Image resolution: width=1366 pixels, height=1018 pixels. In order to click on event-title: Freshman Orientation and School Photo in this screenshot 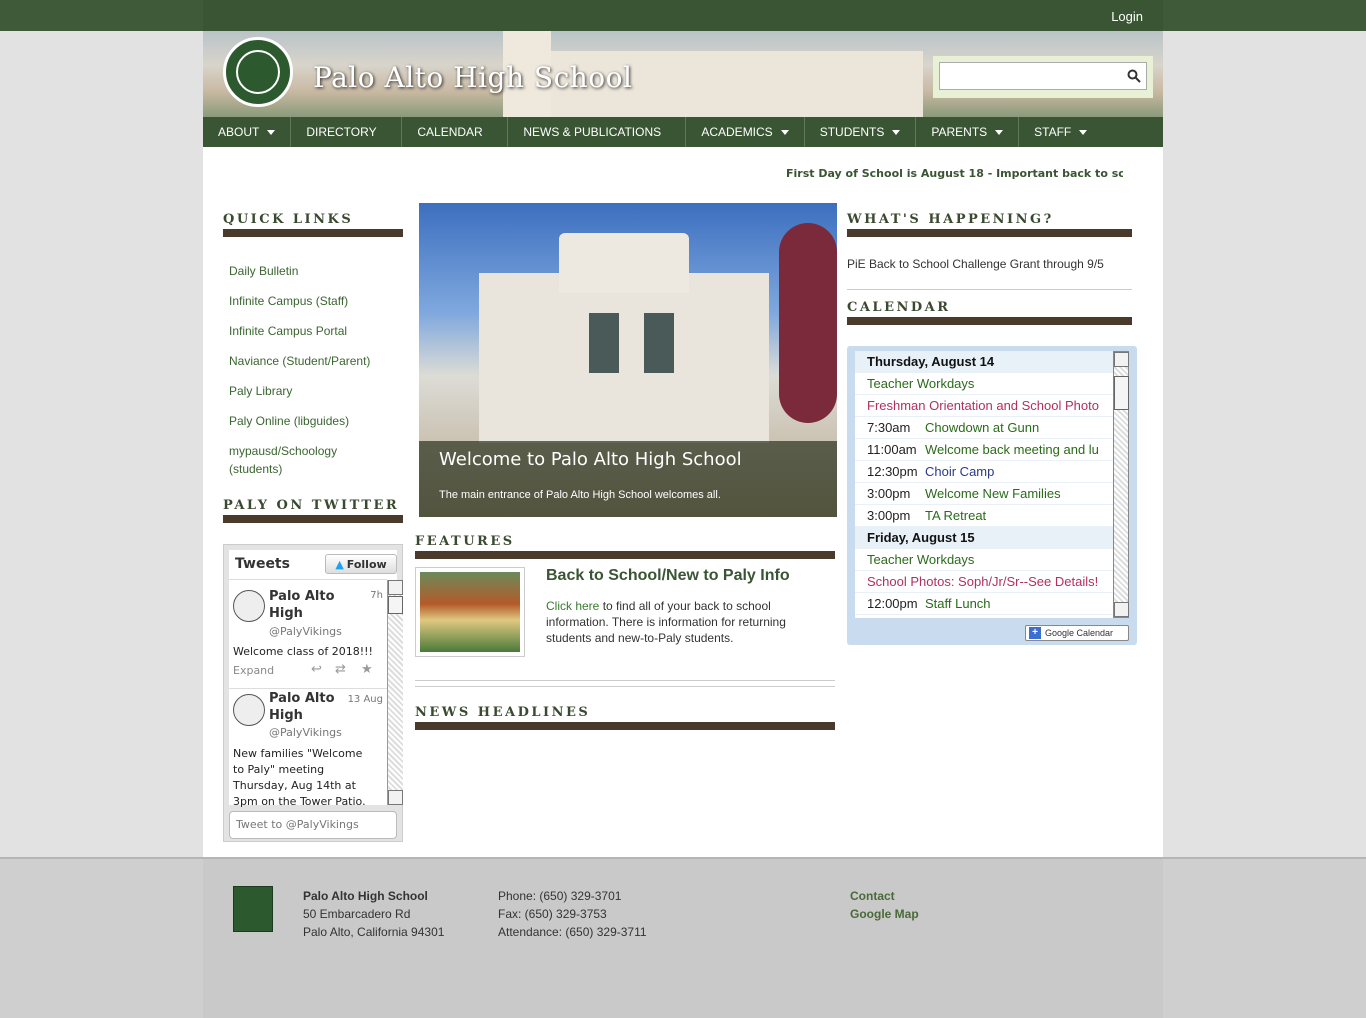, I will do `click(983, 405)`.